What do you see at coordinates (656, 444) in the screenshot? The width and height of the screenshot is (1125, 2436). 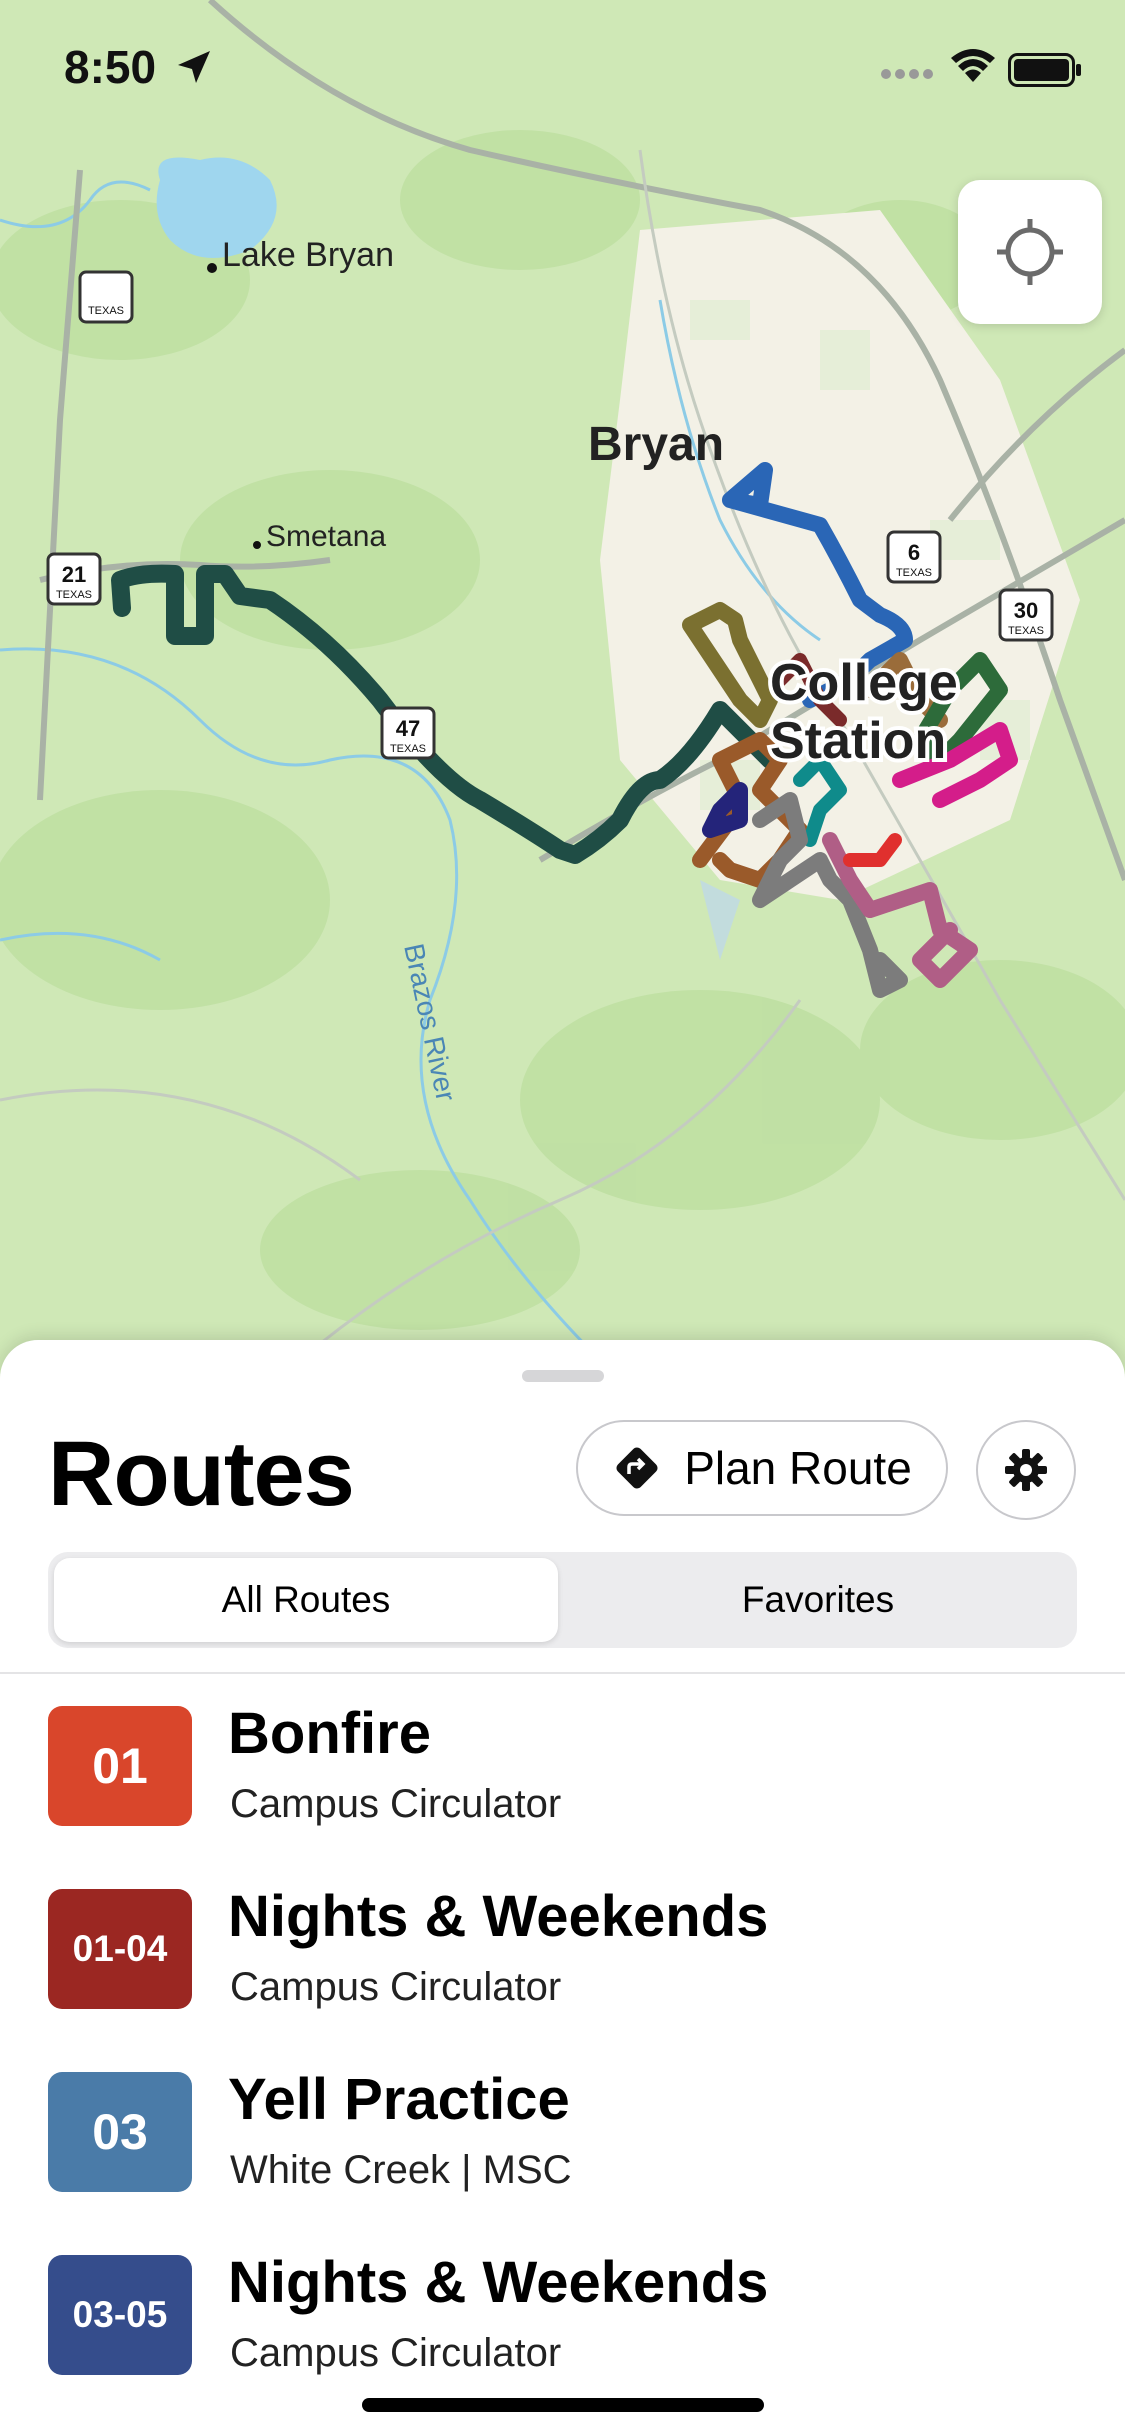 I see `label-bryan: Bryan` at bounding box center [656, 444].